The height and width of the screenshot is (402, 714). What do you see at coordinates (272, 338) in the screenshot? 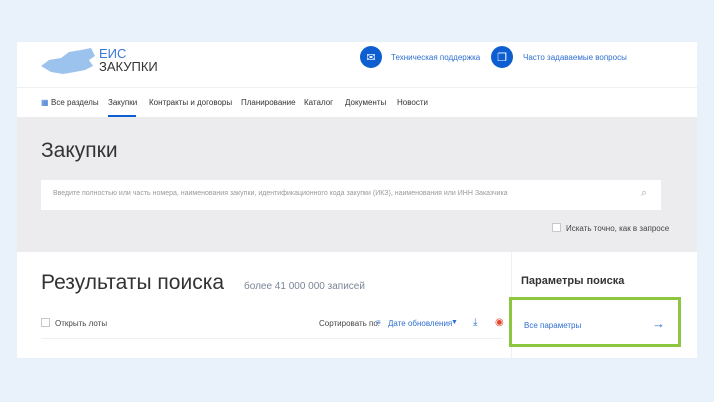
I see `divider` at bounding box center [272, 338].